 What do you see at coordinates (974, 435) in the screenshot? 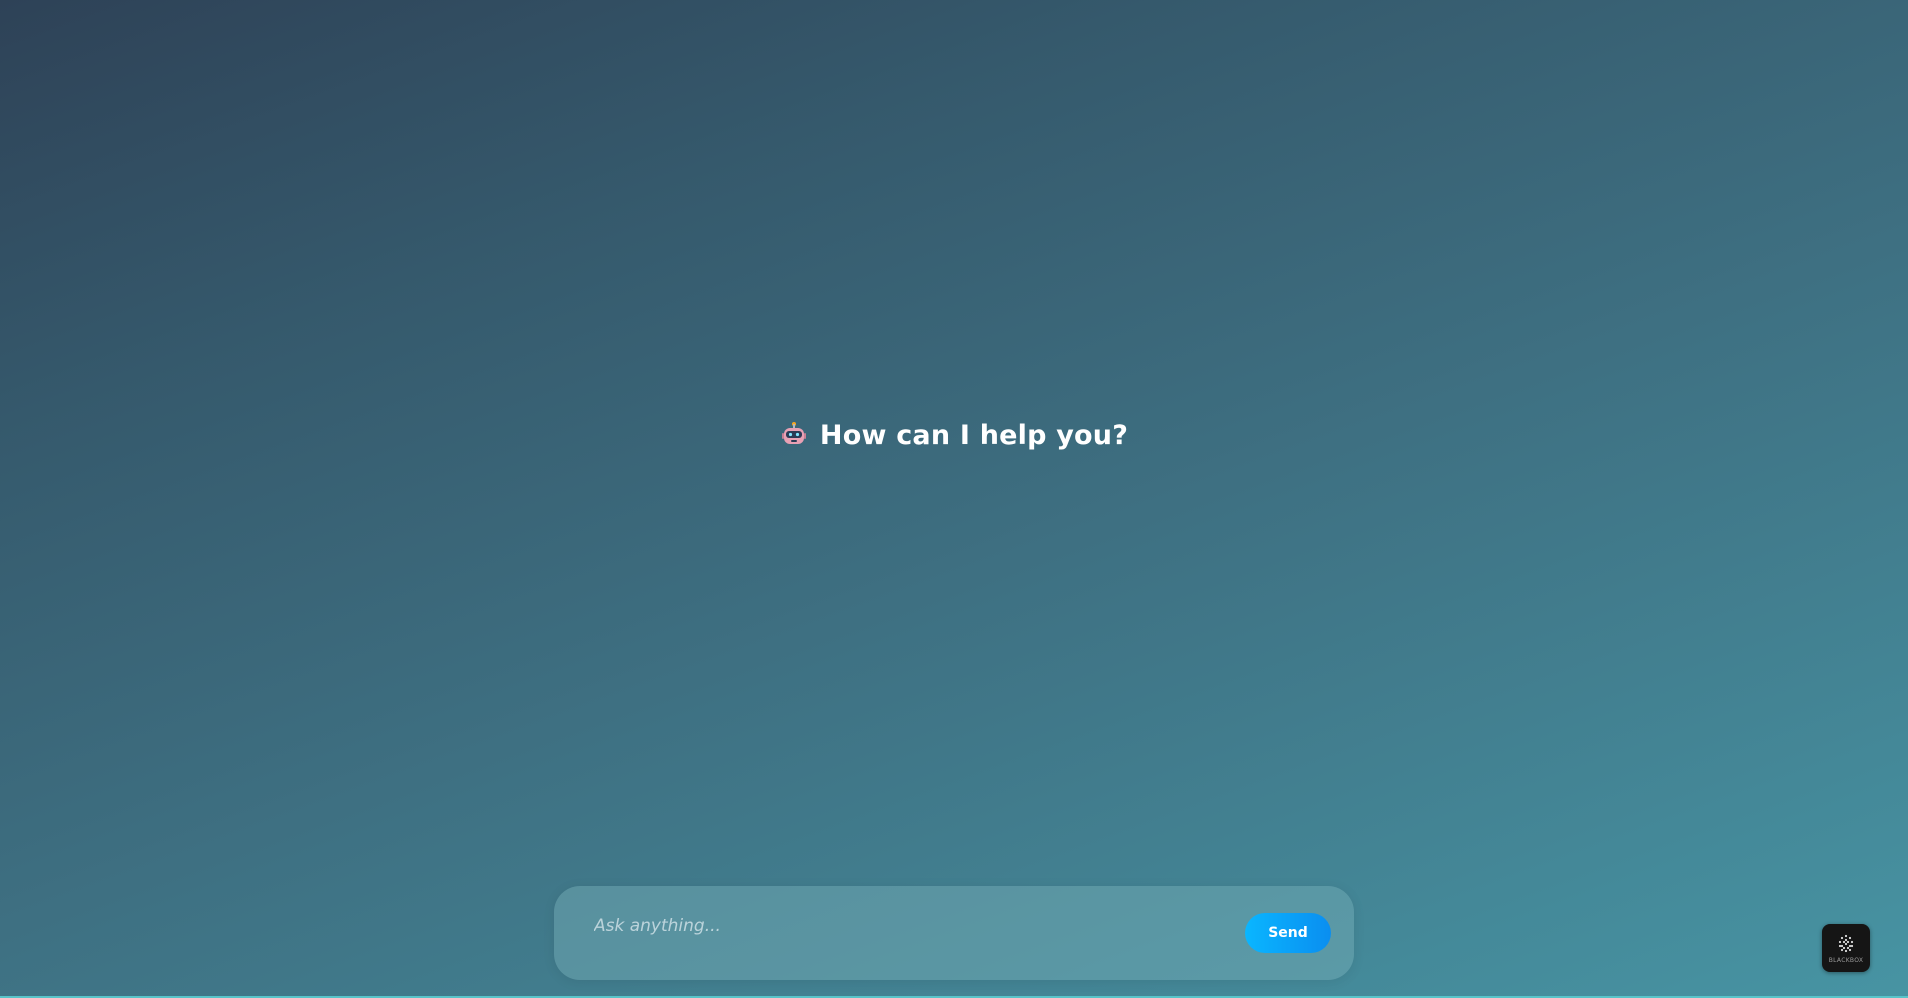
I see `page-title: How can I help you?` at bounding box center [974, 435].